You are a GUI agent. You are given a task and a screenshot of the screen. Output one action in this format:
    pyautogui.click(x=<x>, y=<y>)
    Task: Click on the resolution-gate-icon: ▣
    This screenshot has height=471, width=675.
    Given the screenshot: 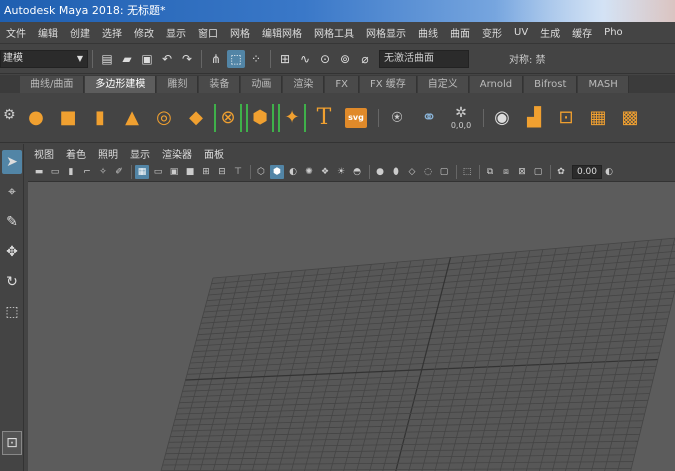 What is the action you would take?
    pyautogui.click(x=174, y=172)
    